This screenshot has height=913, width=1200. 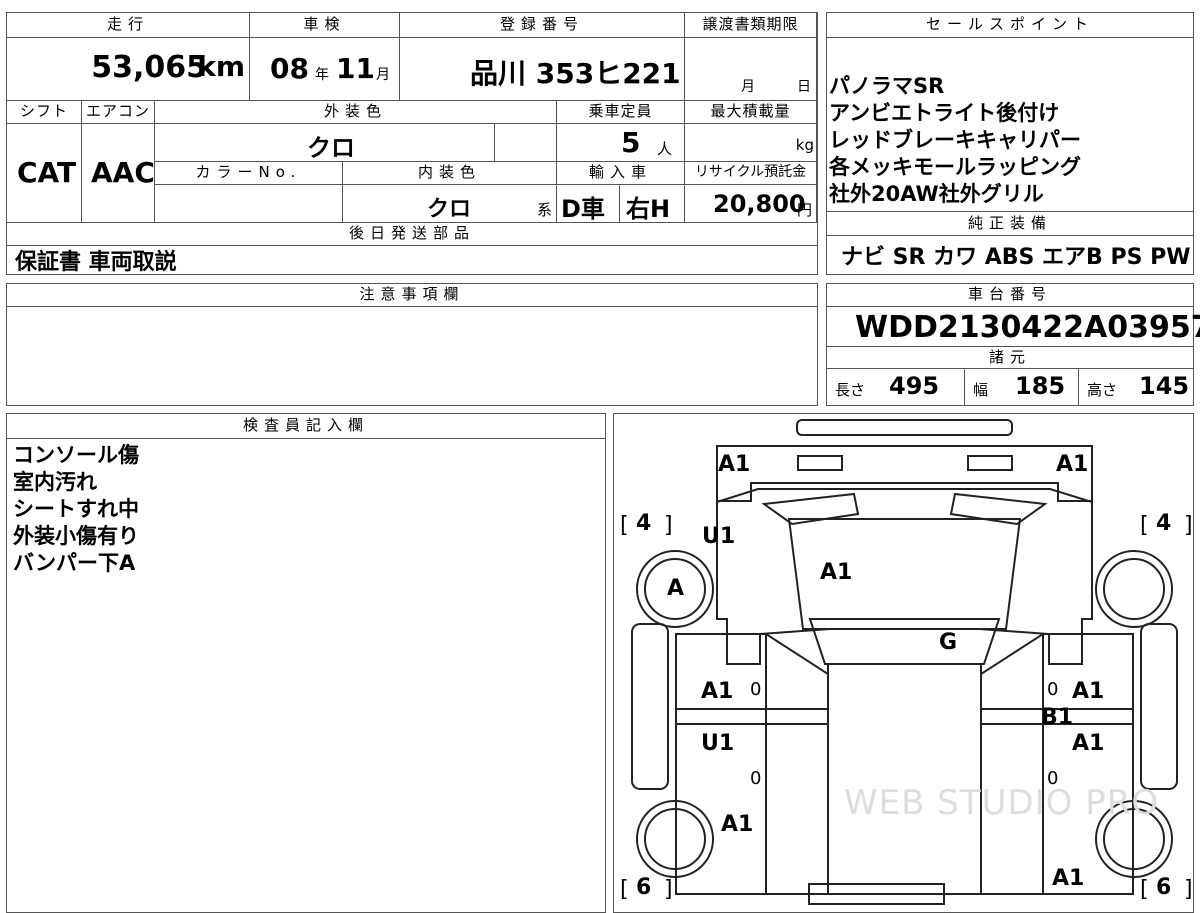 I want to click on mark-left-fender: U1, so click(x=719, y=536).